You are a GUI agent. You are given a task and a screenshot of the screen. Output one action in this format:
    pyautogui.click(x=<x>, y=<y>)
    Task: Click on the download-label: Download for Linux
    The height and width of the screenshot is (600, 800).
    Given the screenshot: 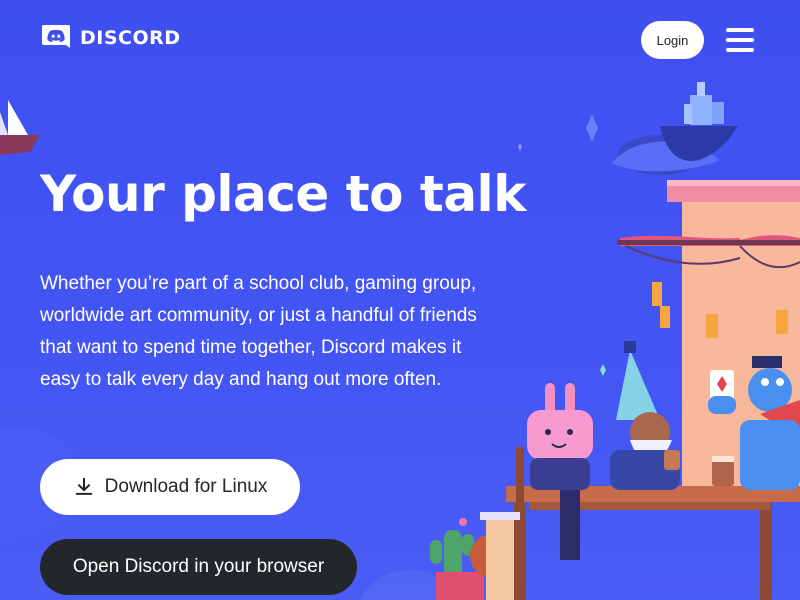 What is the action you would take?
    pyautogui.click(x=186, y=486)
    